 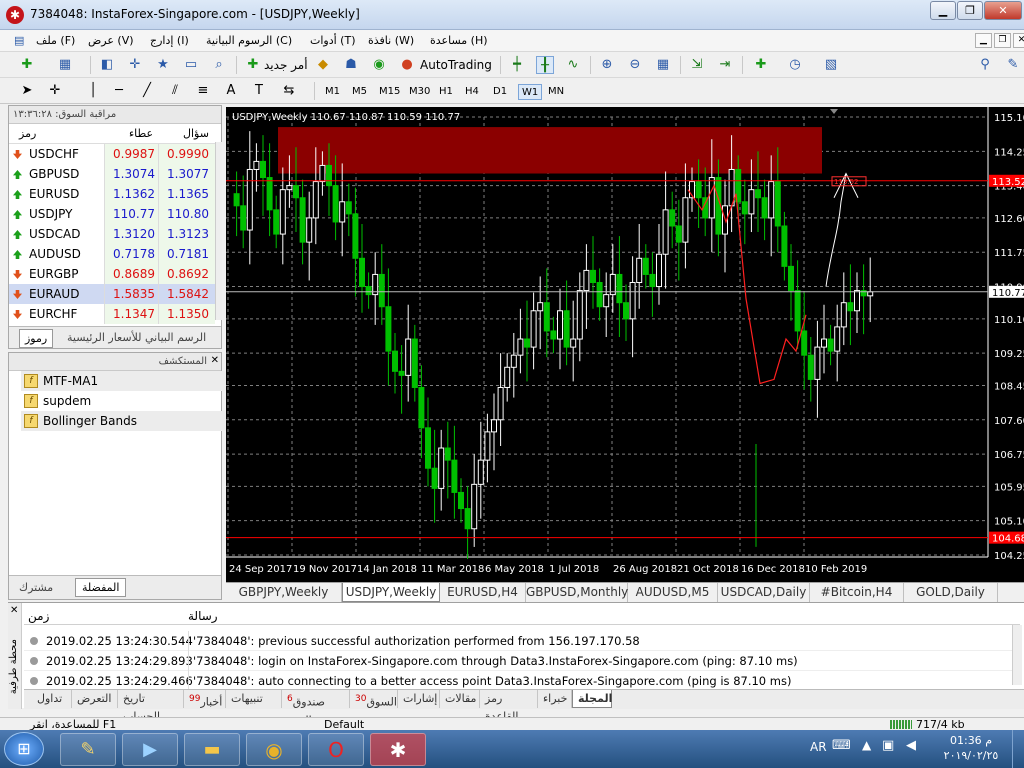 What do you see at coordinates (333, 40) in the screenshot?
I see `menu-tools: أدوات (T)` at bounding box center [333, 40].